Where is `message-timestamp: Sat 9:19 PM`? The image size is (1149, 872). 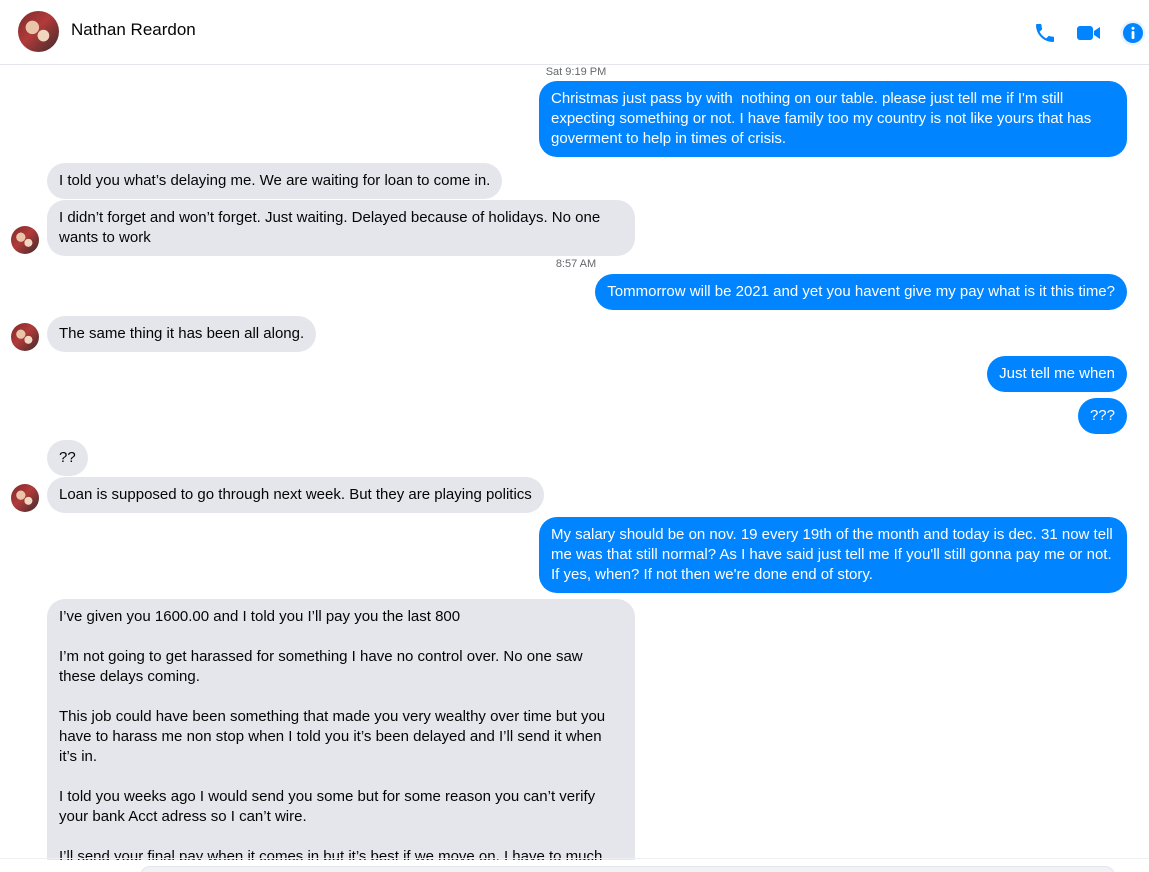
message-timestamp: Sat 9:19 PM is located at coordinates (576, 72).